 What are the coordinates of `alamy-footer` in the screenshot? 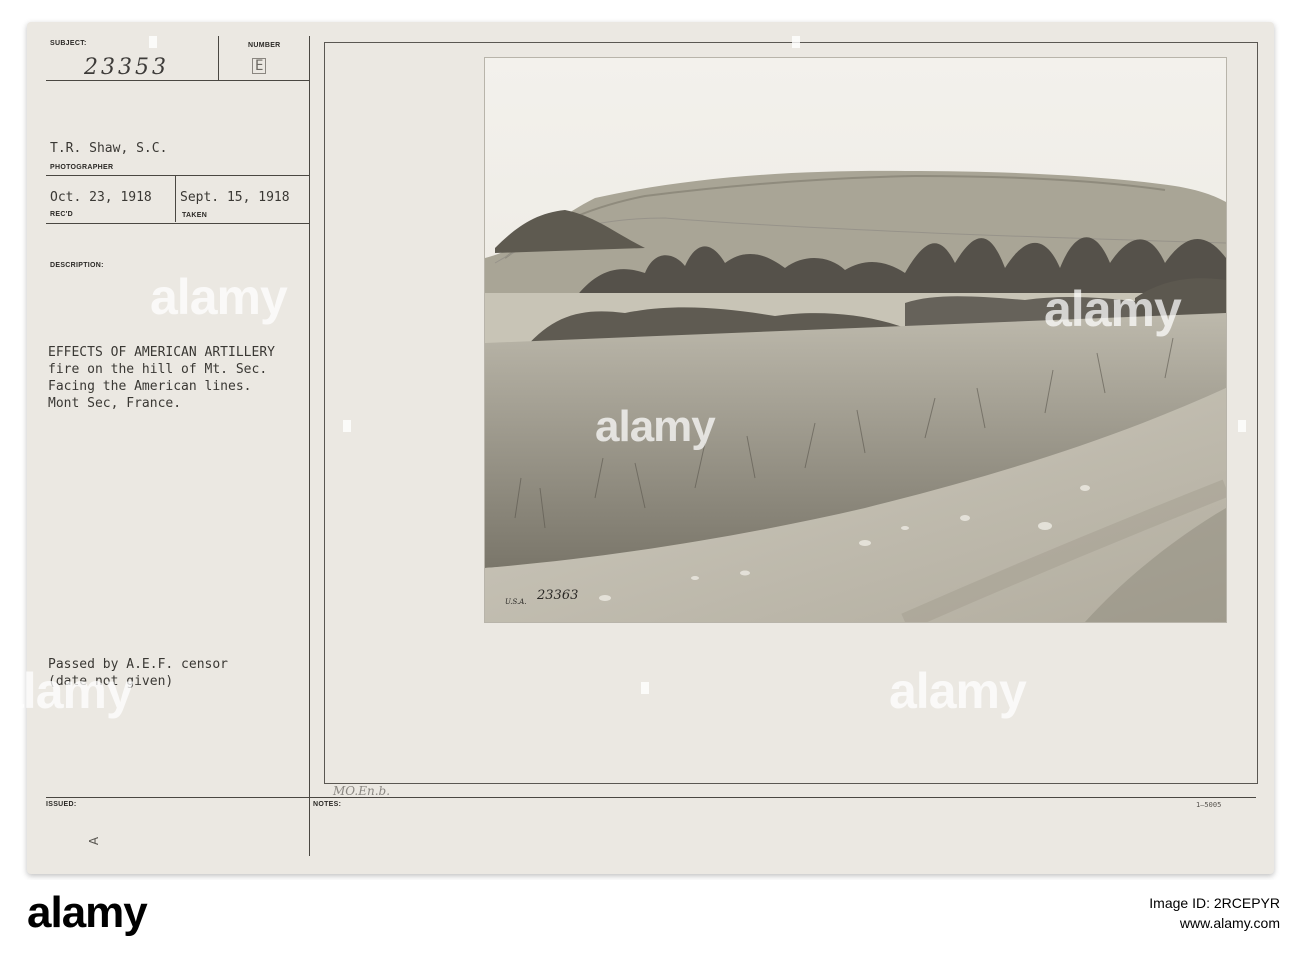 It's located at (650, 921).